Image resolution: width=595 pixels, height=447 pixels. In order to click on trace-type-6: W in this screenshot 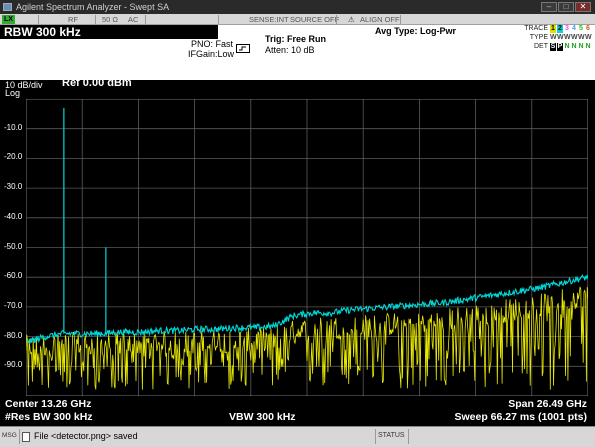, I will do `click(588, 37)`.